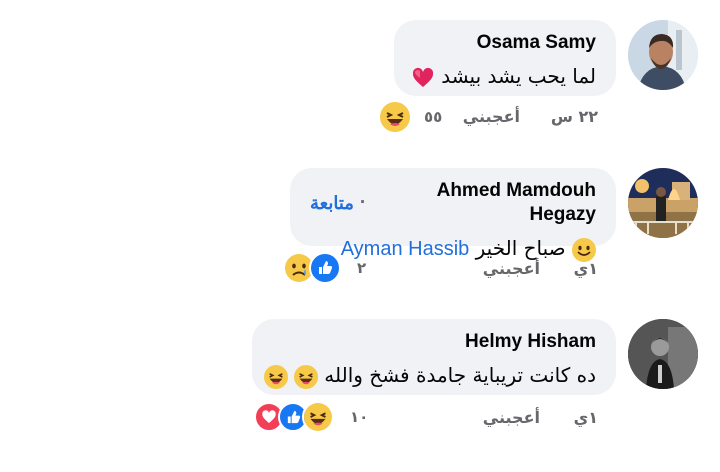 The image size is (720, 472). Describe the element at coordinates (434, 342) in the screenshot. I see `comment-author: Helmy Hisham` at that location.